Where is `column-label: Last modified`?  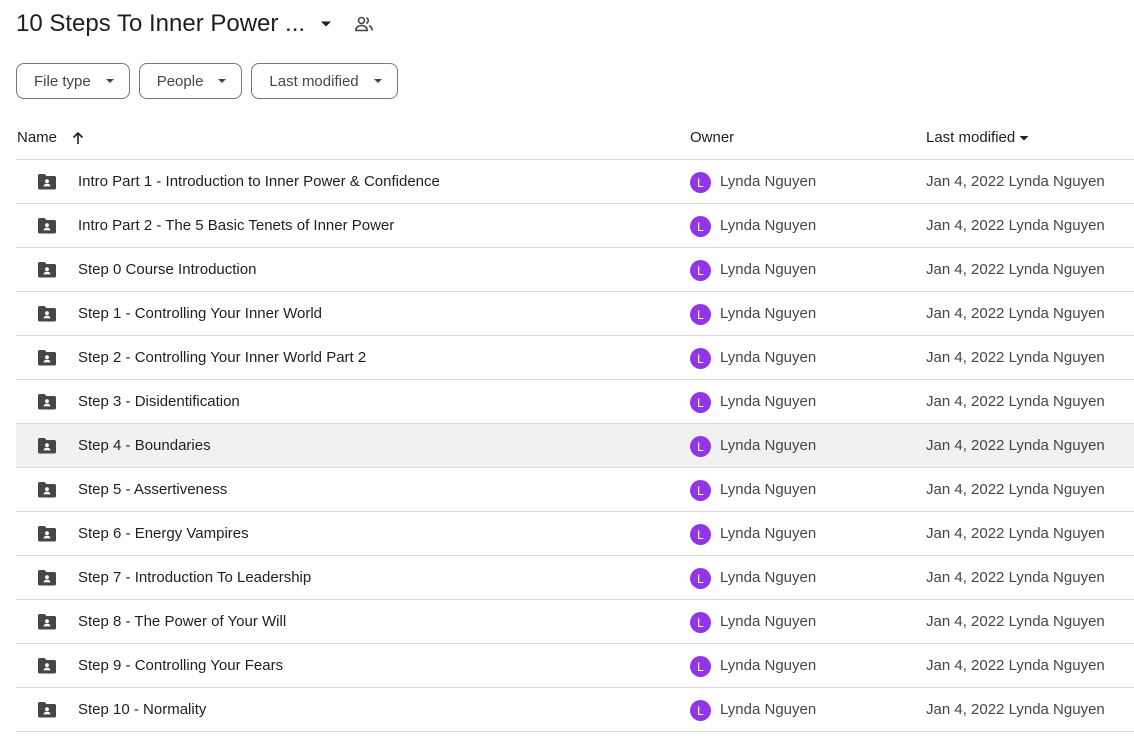 column-label: Last modified is located at coordinates (971, 137).